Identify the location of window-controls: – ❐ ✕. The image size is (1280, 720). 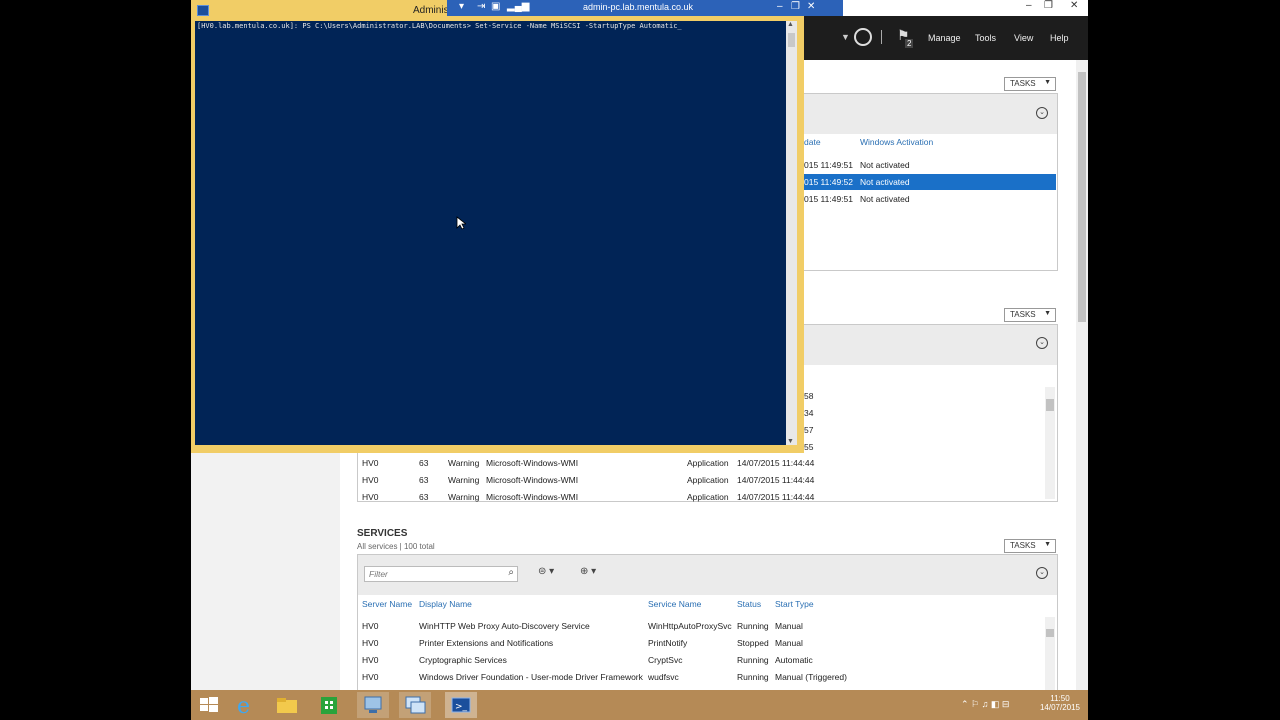
(1054, 8).